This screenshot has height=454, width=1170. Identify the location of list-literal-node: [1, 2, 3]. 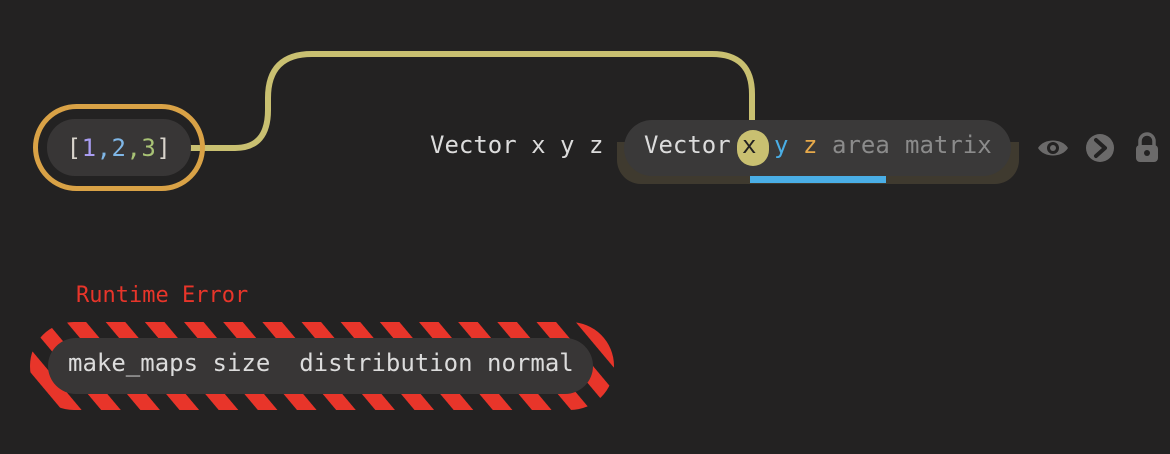
(119, 147).